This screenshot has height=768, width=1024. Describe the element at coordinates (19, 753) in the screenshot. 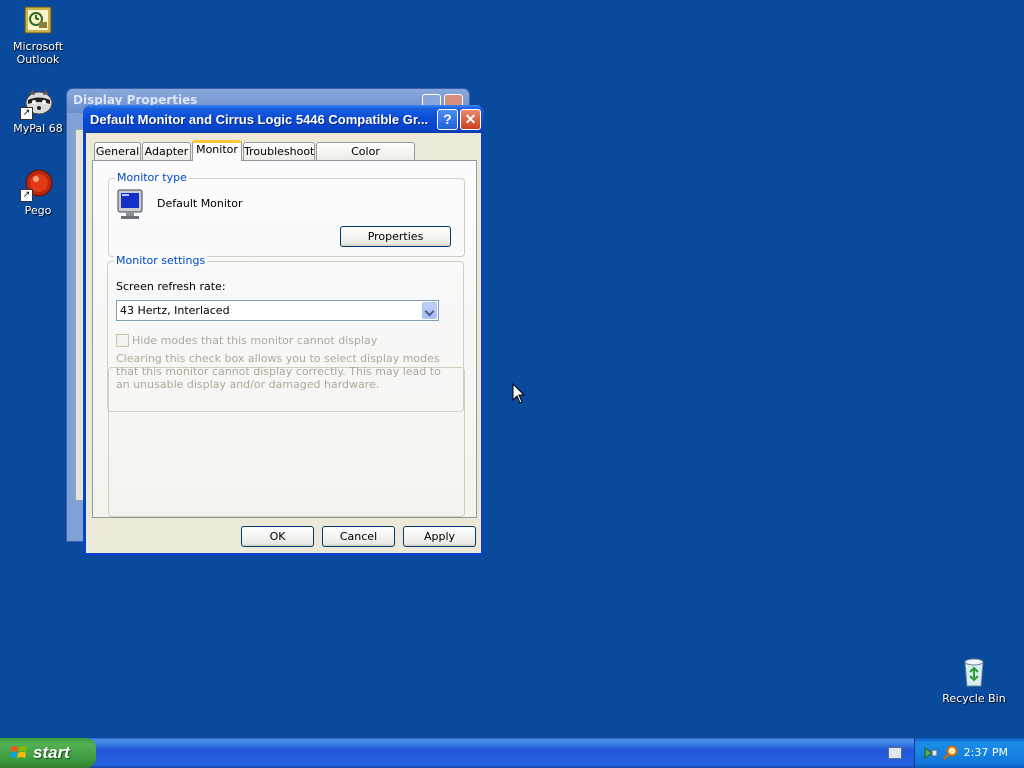

I see `windows-flag-icon` at that location.